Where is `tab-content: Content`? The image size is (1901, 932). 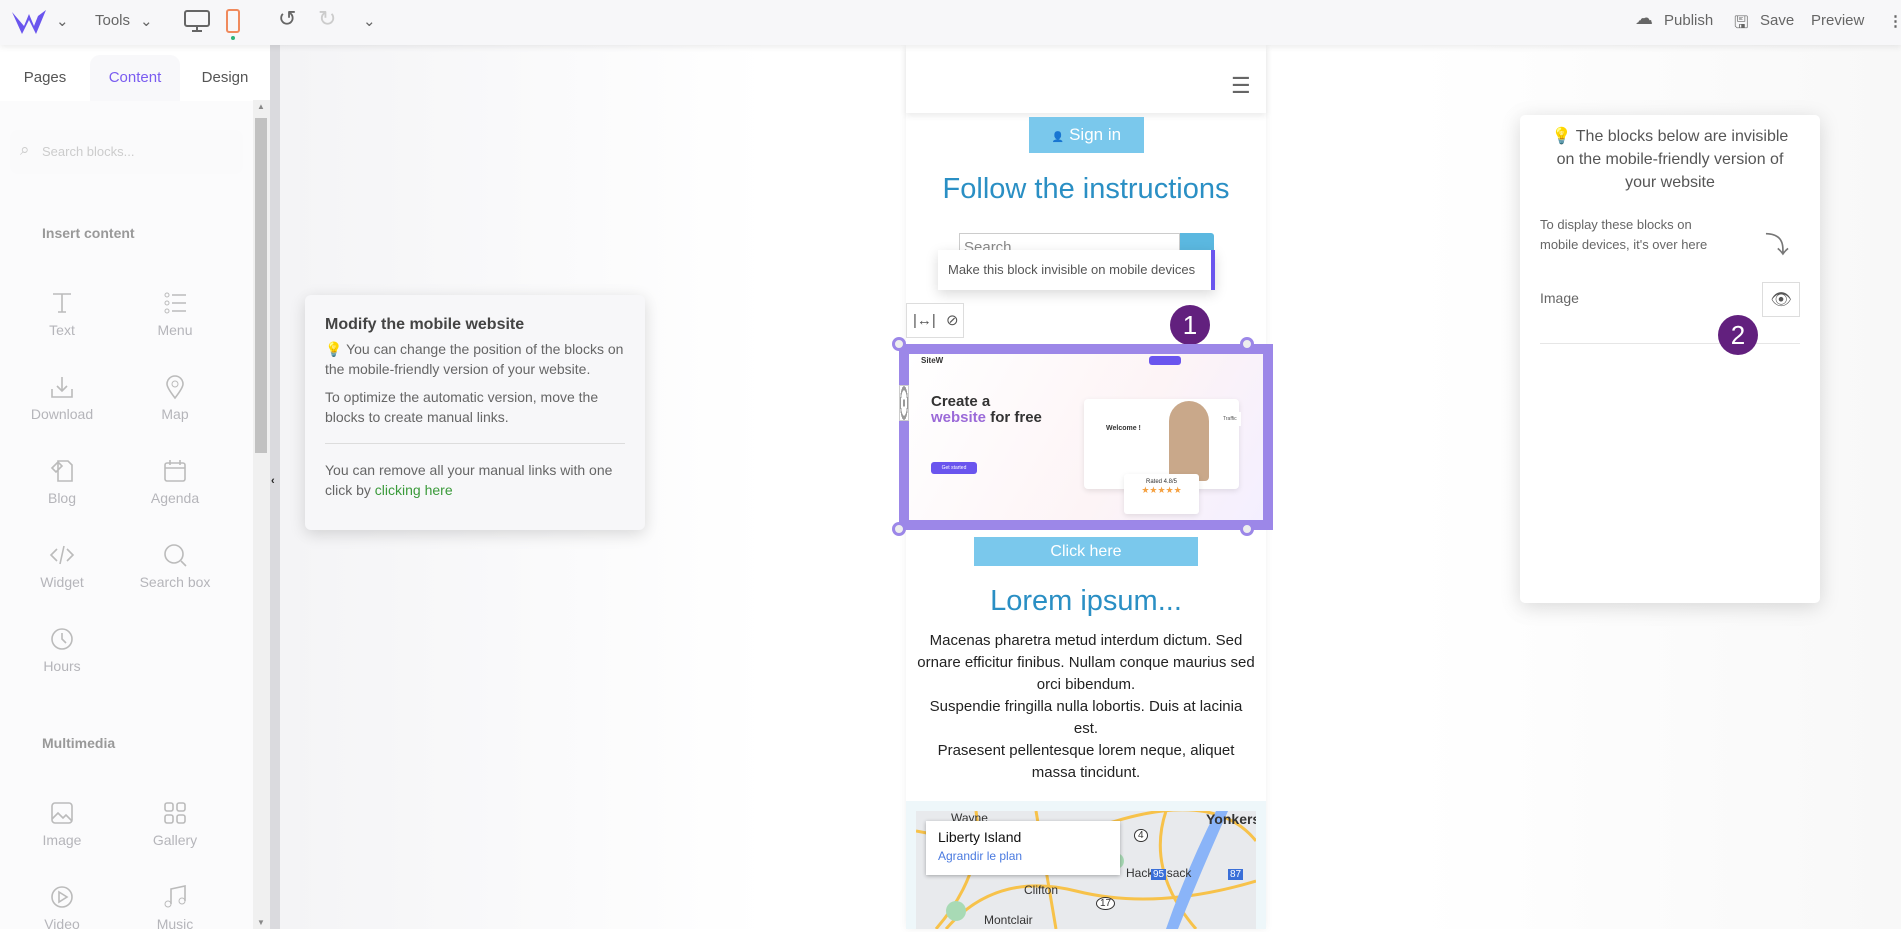
tab-content: Content is located at coordinates (135, 78).